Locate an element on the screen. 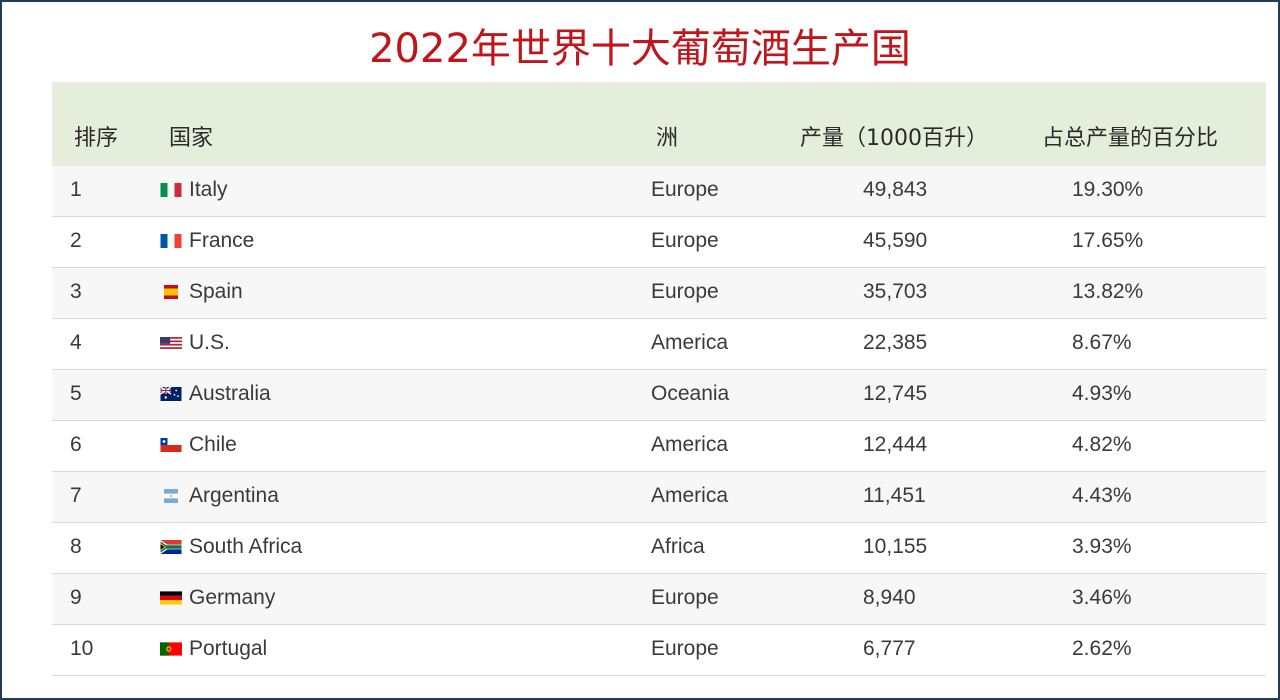 The image size is (1280, 700). table-row: 4 U.S. America 22,385 8.67% is located at coordinates (659, 344).